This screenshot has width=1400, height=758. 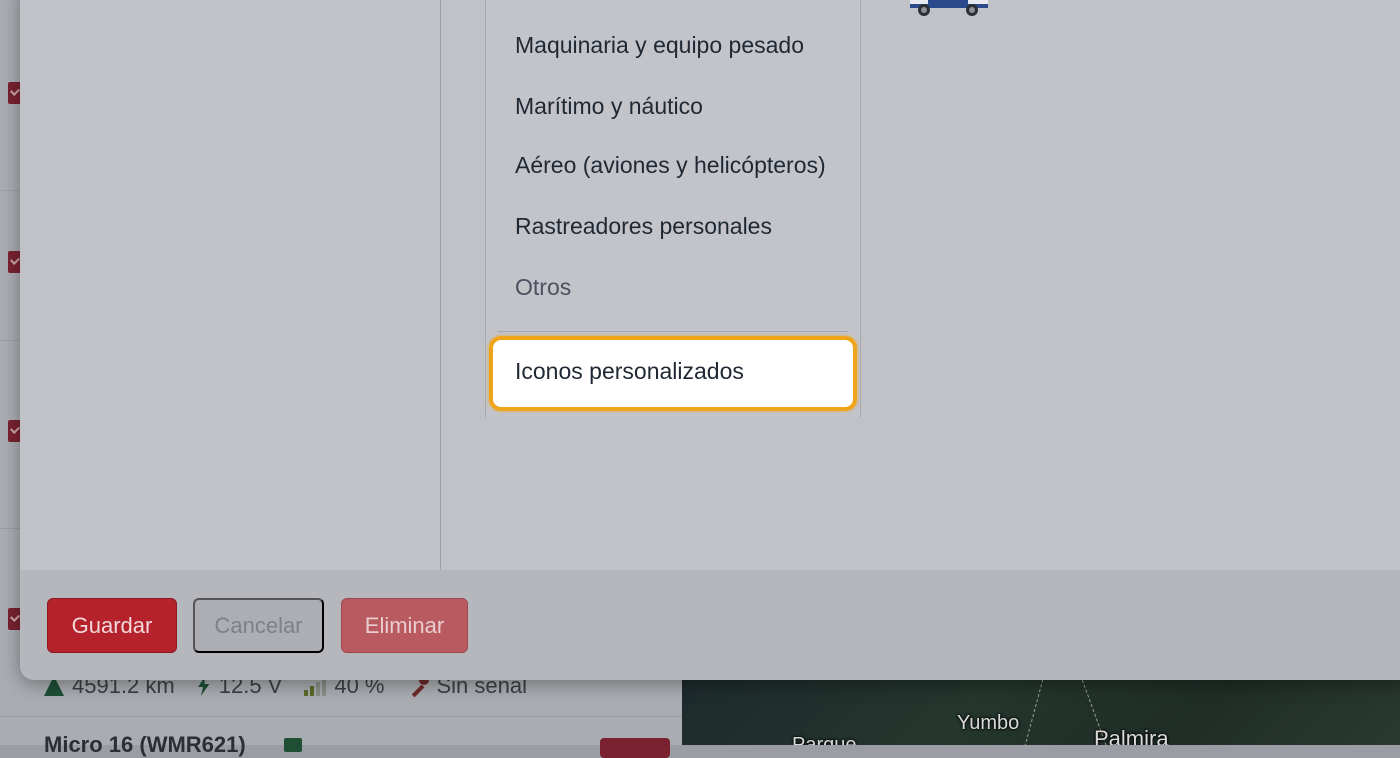 What do you see at coordinates (673, 331) in the screenshot?
I see `dropdown-separator` at bounding box center [673, 331].